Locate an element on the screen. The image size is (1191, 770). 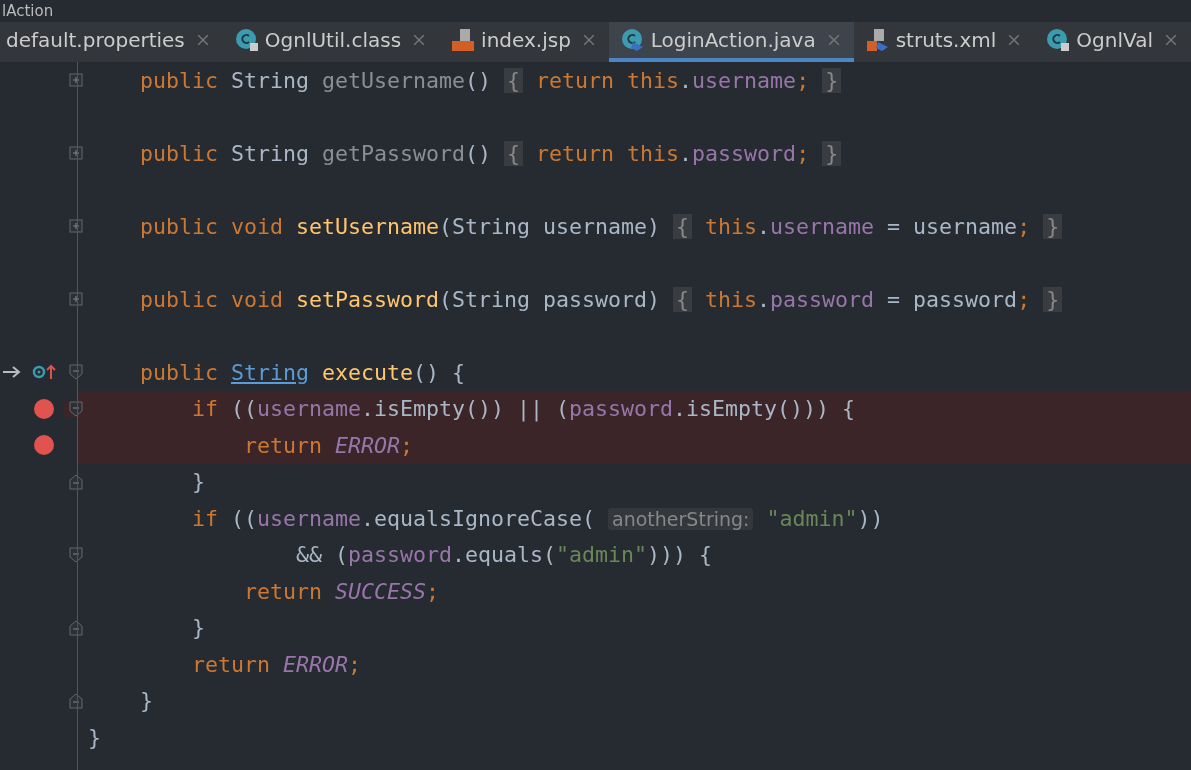
jsp-file-icon is located at coordinates (463, 40).